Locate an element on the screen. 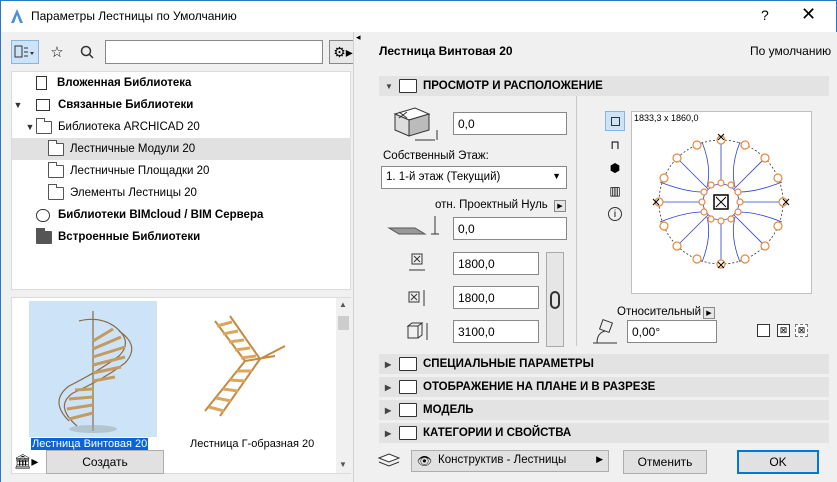 Image resolution: width=837 pixels, height=482 pixels. special-params-icon is located at coordinates (408, 364).